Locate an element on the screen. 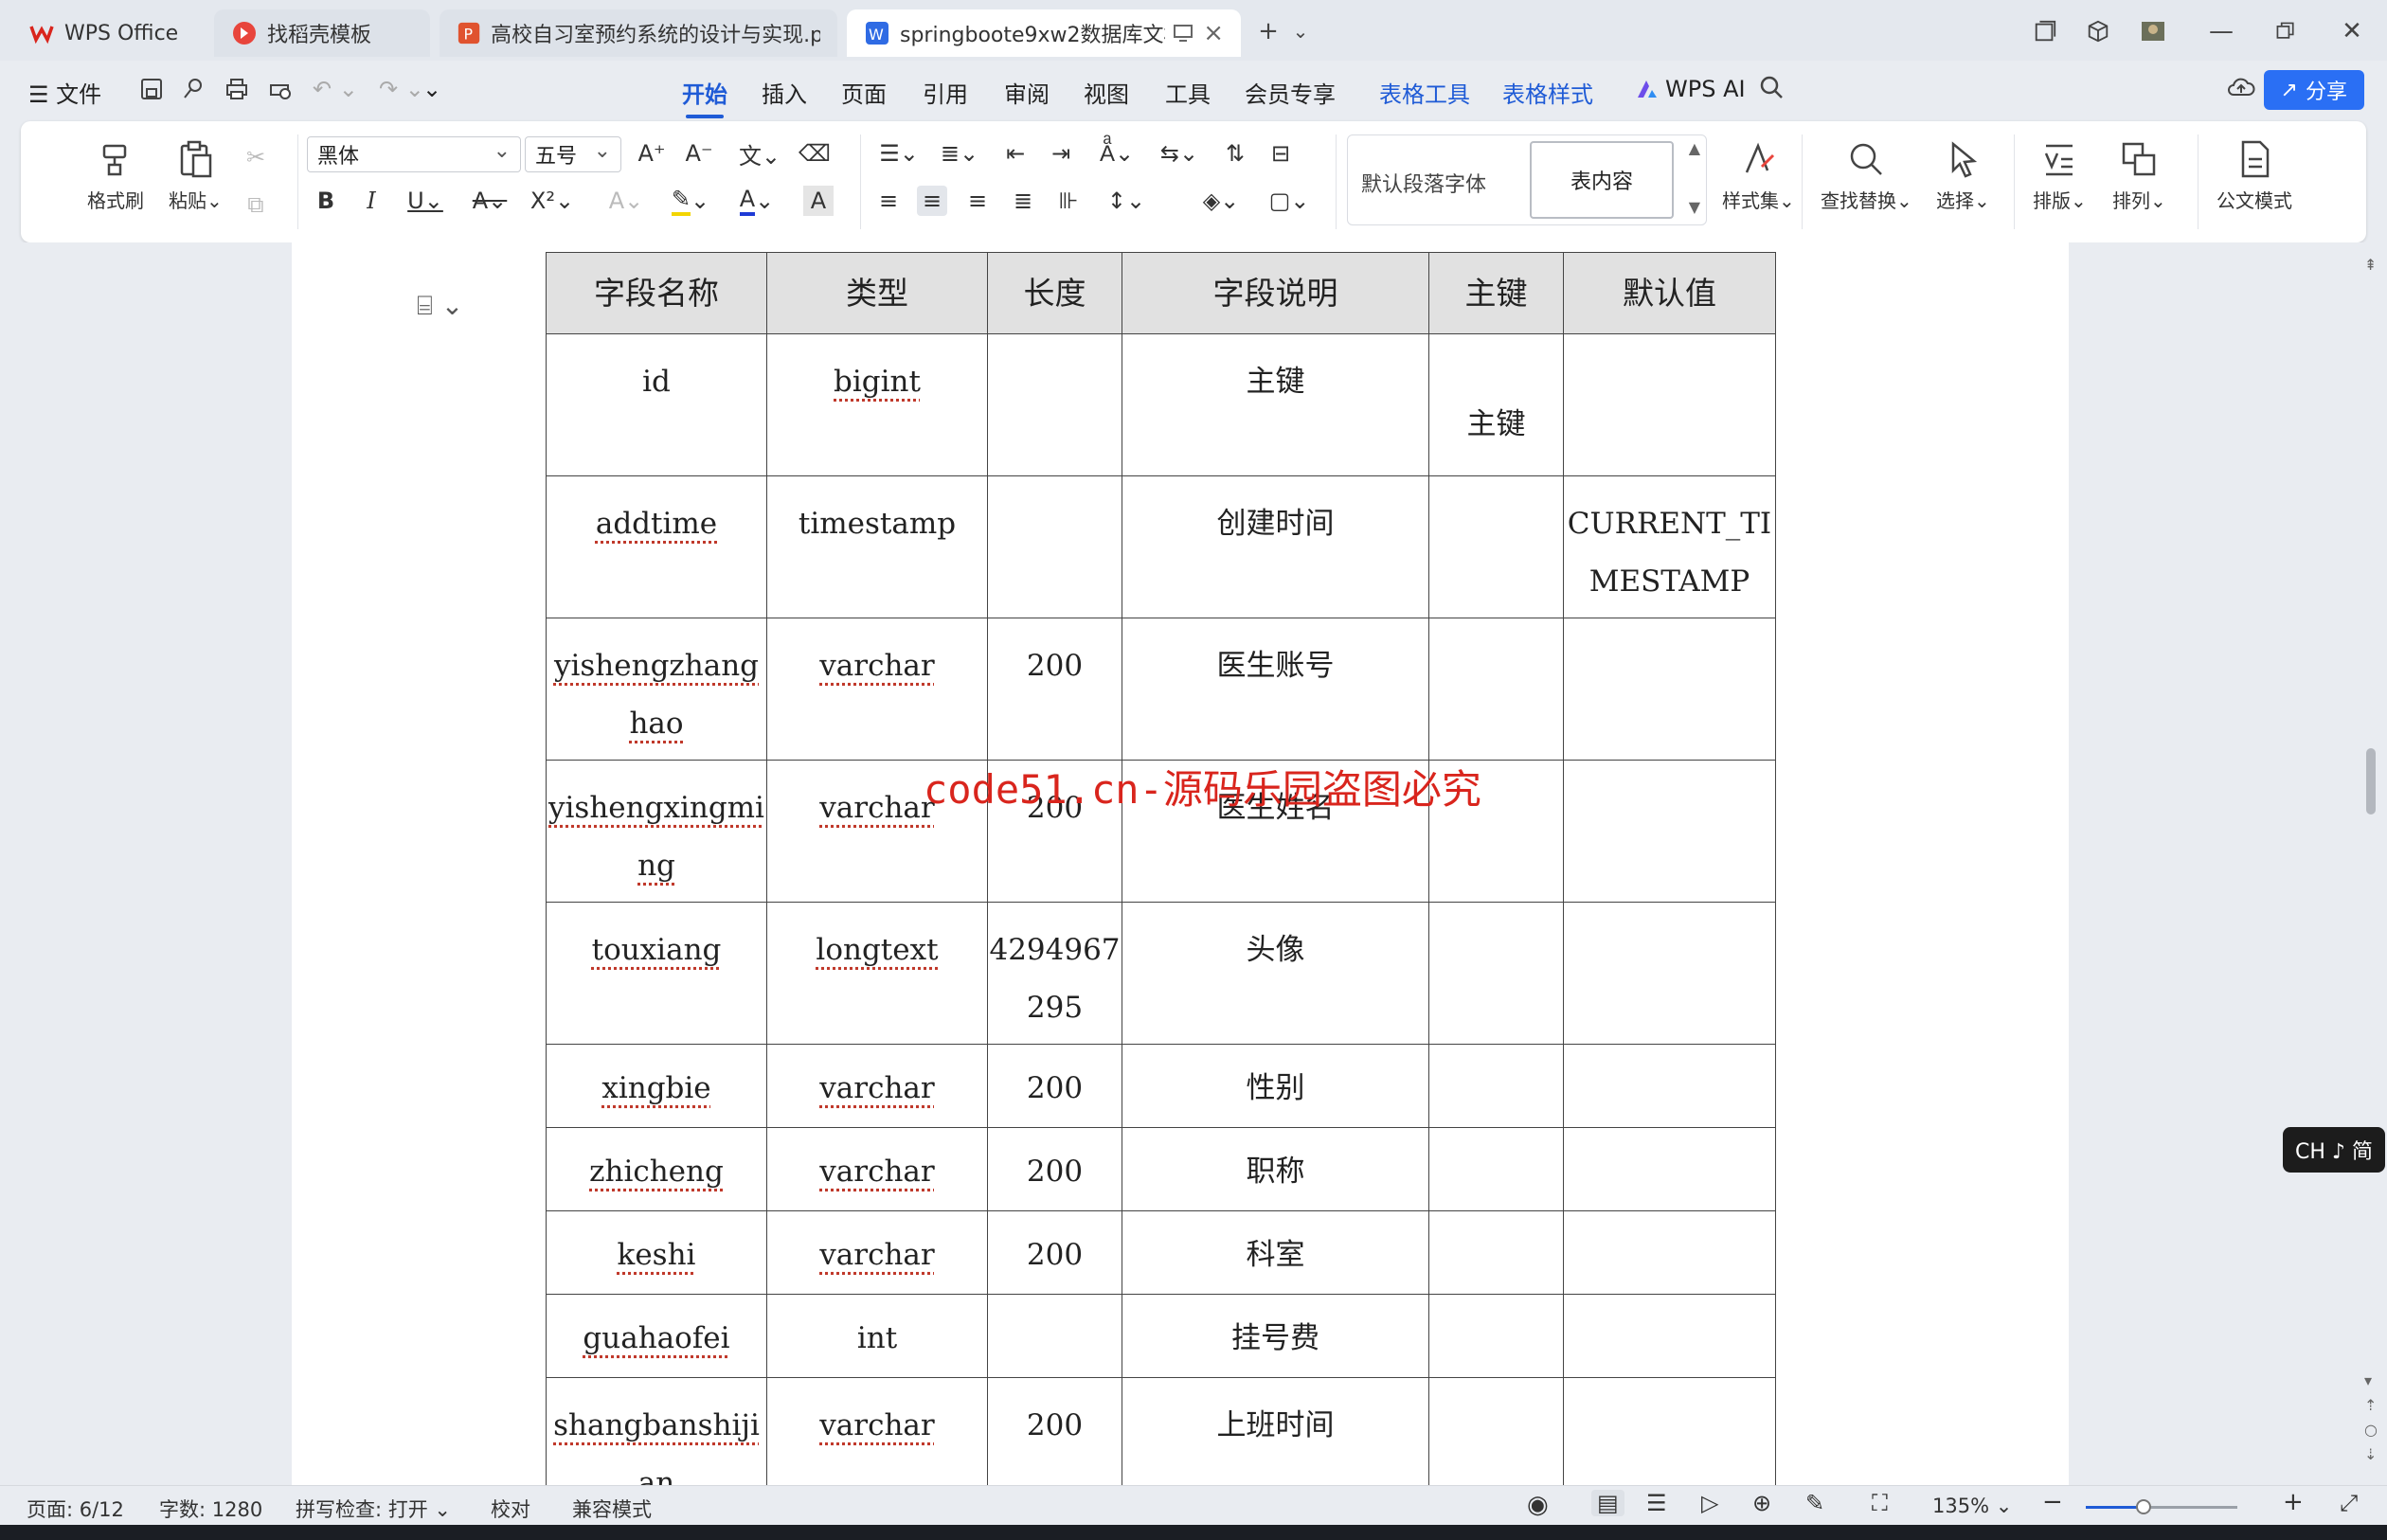 This screenshot has width=2387, height=1540. menu-tab-member: 会员专享 is located at coordinates (1290, 93).